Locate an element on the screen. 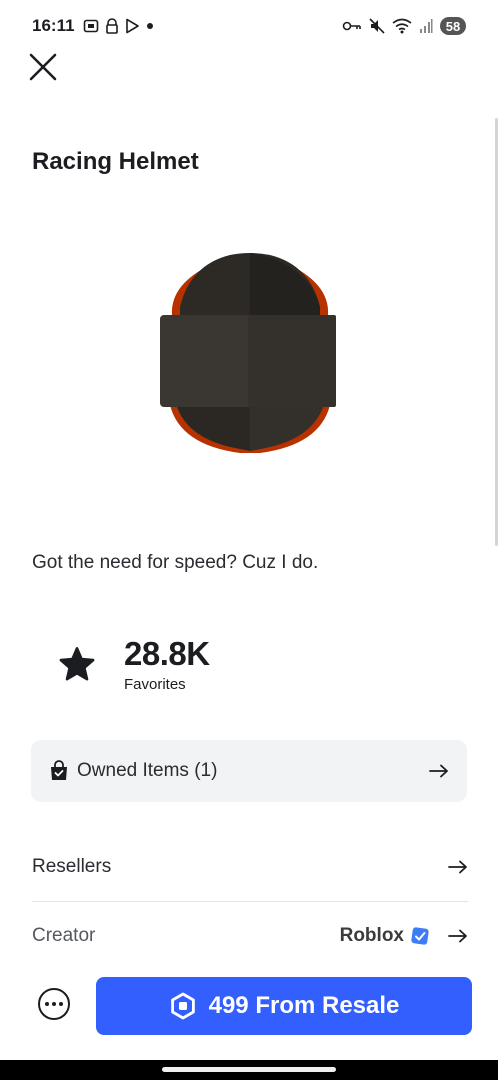  notification-dot-icon is located at coordinates (150, 26).